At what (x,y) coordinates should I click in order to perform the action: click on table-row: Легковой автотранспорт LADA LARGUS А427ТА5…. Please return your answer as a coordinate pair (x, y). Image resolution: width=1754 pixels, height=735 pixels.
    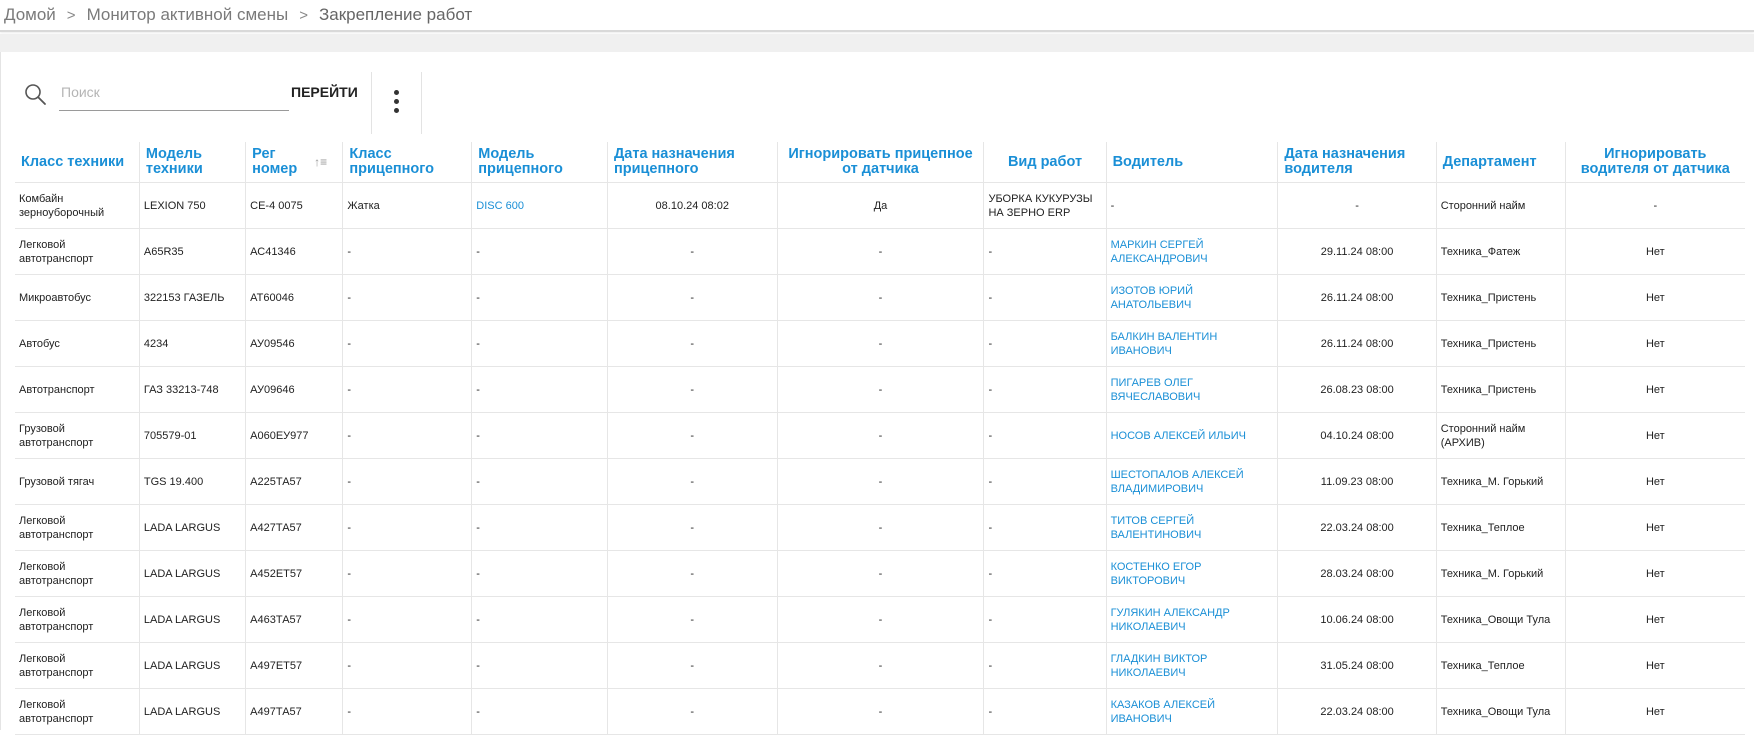
    Looking at the image, I should click on (880, 527).